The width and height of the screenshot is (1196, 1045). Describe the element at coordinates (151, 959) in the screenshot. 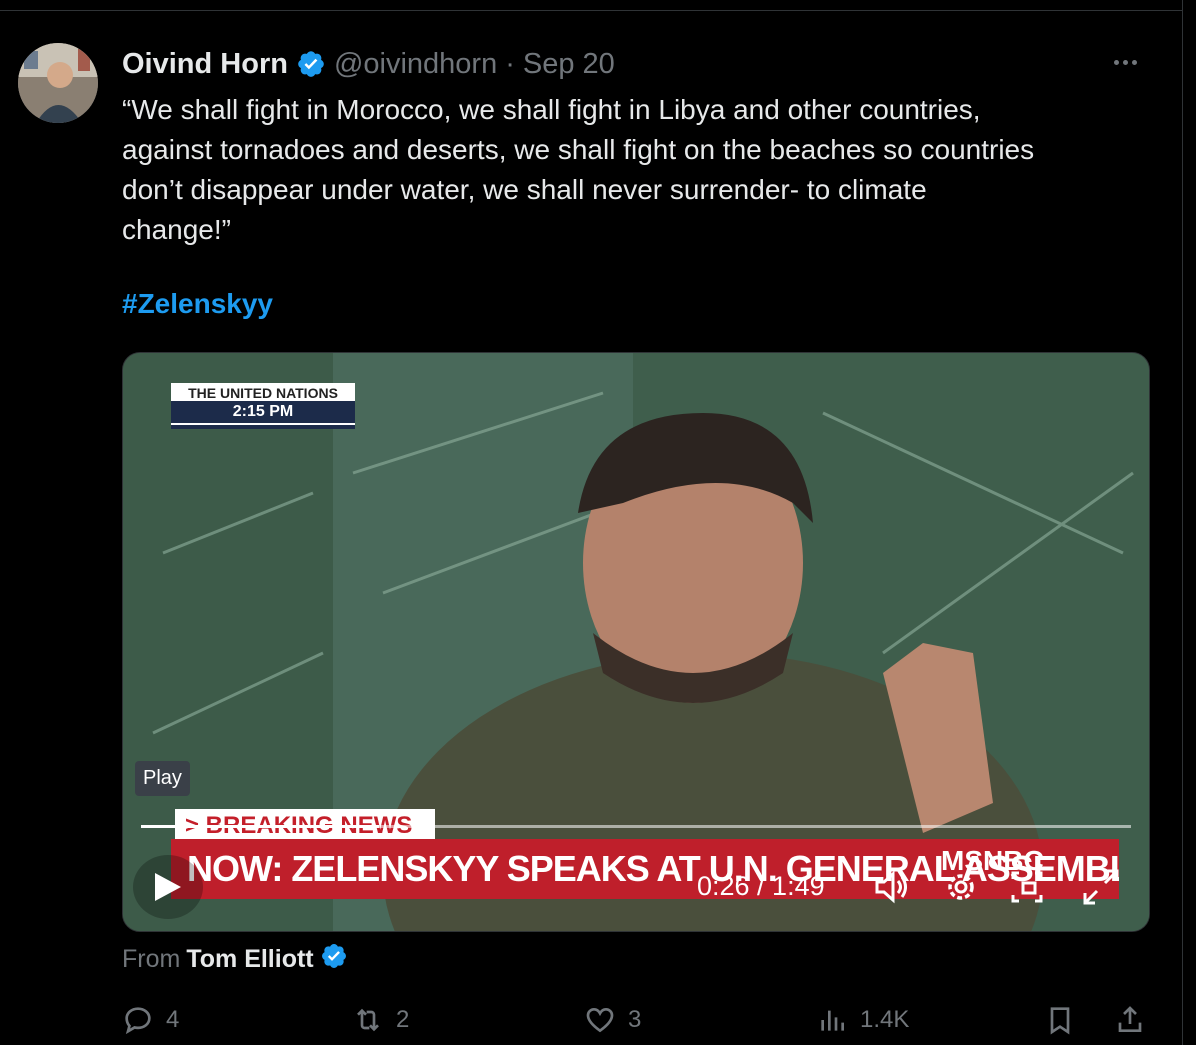

I see `attribution-prefix: From` at that location.